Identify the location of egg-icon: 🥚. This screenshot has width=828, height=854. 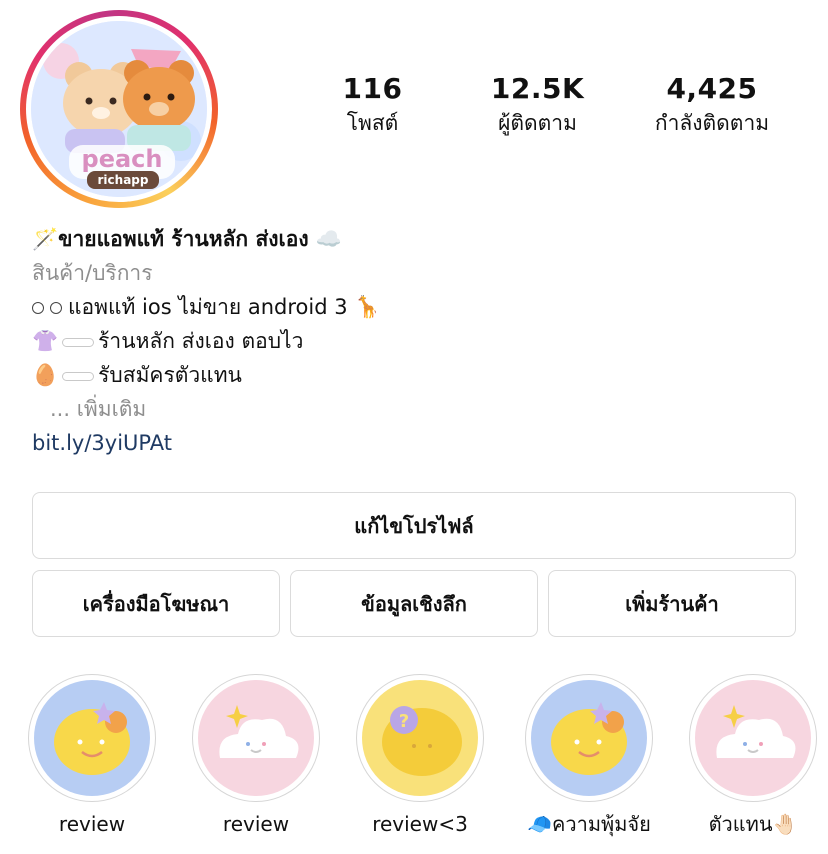
(45, 375).